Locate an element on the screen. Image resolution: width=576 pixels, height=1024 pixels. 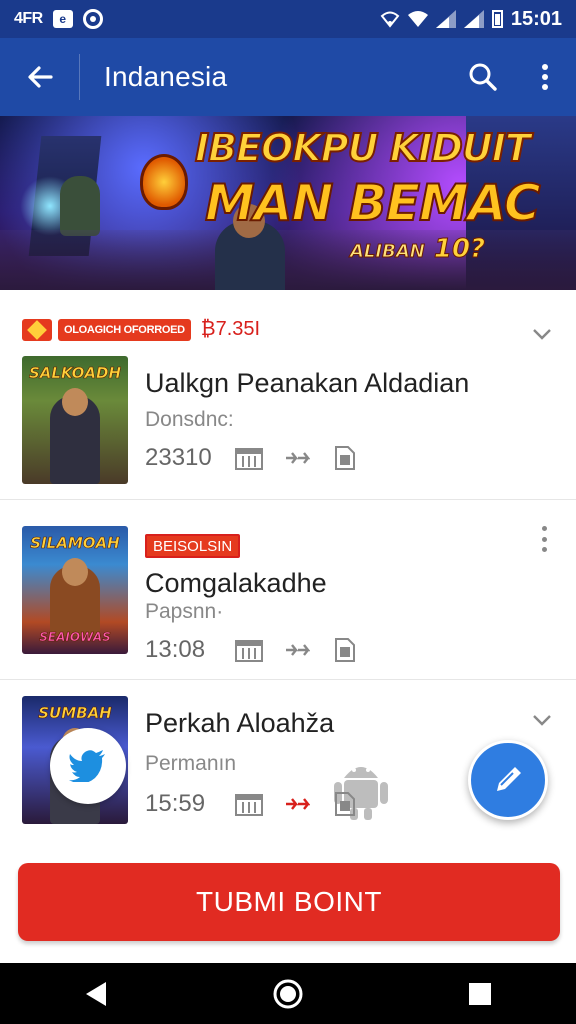
status-badge: BEISOLSIN is located at coordinates (193, 546).